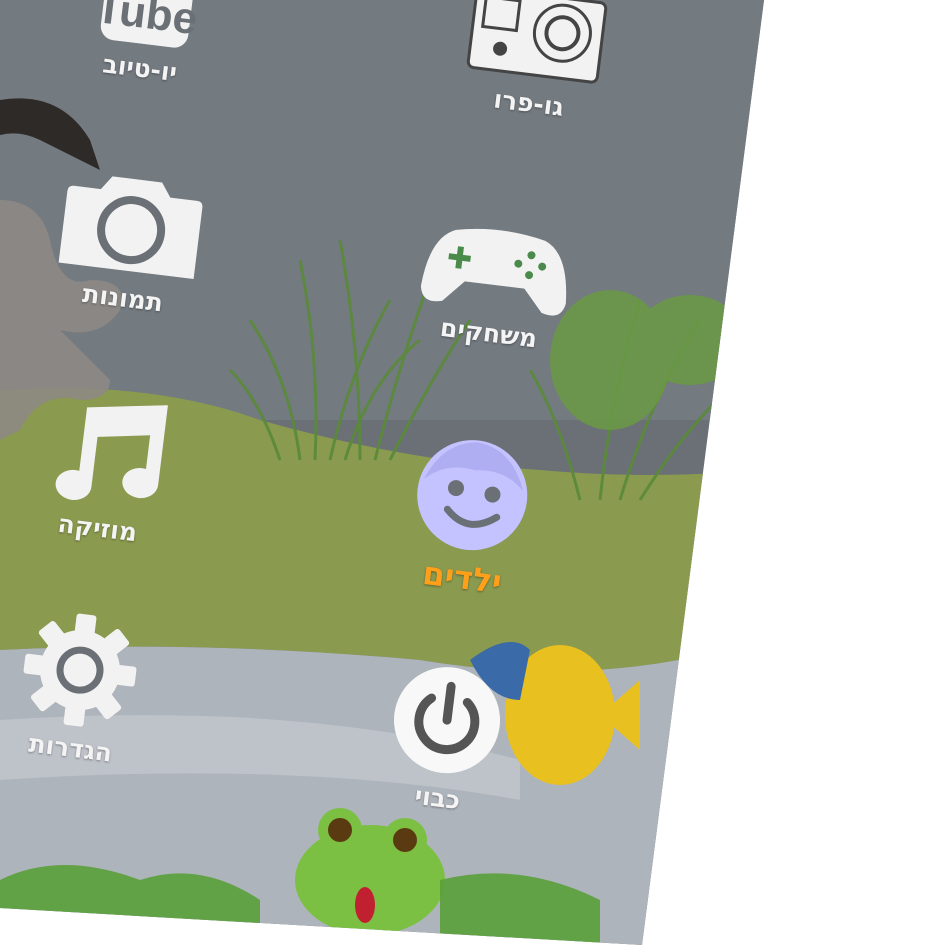 Image resolution: width=945 pixels, height=945 pixels. Describe the element at coordinates (111, 452) in the screenshot. I see `music-note-icon` at that location.